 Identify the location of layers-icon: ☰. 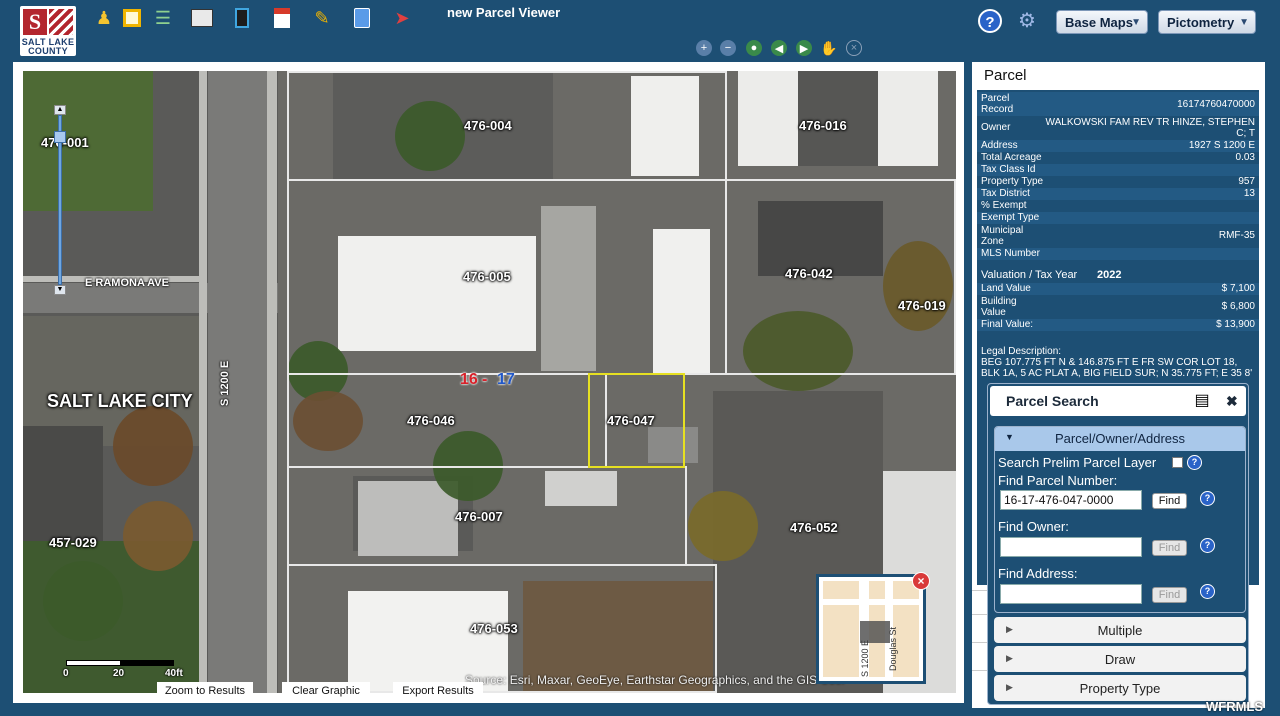
(163, 18).